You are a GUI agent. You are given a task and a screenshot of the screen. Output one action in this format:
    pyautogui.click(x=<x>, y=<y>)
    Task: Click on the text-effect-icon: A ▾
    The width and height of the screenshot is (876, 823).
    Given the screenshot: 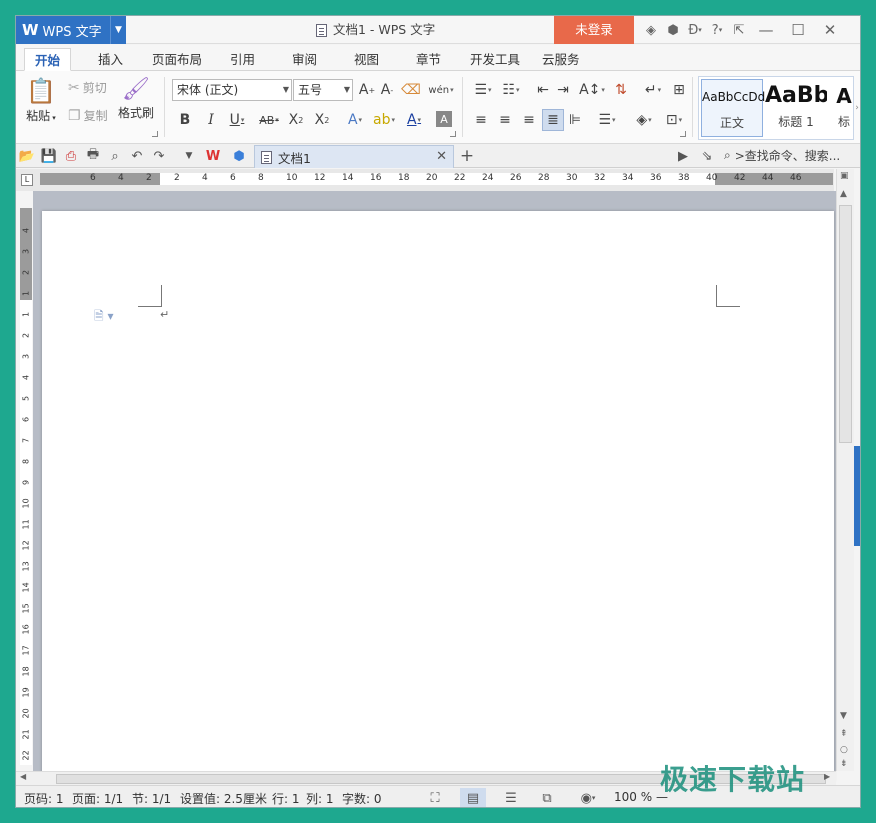 What is the action you would take?
    pyautogui.click(x=355, y=120)
    